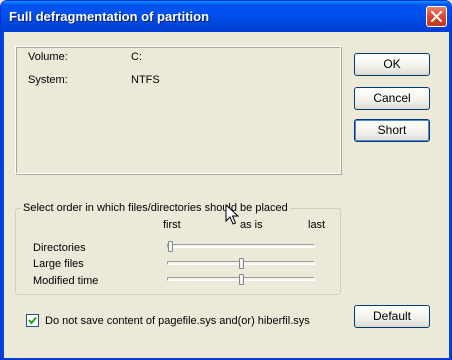 This screenshot has width=452, height=360. I want to click on system-value: NTFS, so click(145, 80).